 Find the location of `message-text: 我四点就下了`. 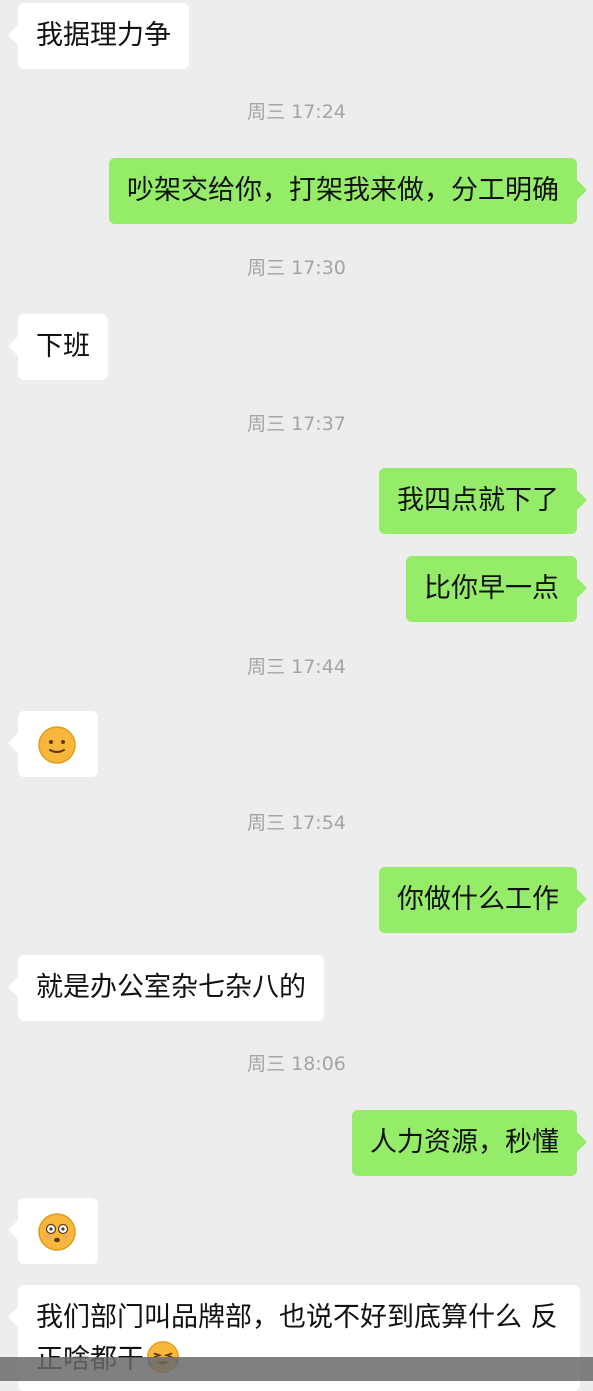

message-text: 我四点就下了 is located at coordinates (478, 500).